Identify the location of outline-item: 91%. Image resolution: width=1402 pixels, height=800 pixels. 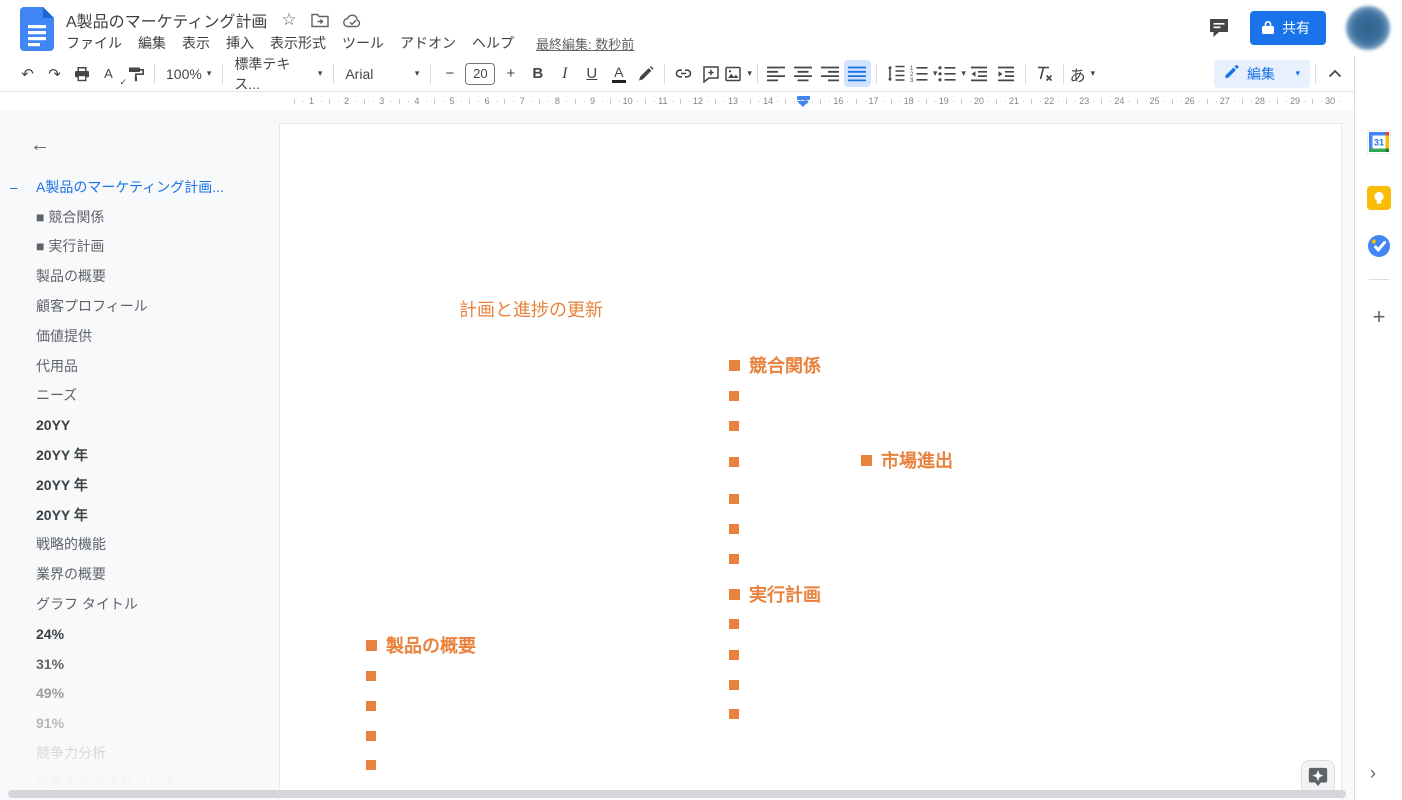
(135, 723).